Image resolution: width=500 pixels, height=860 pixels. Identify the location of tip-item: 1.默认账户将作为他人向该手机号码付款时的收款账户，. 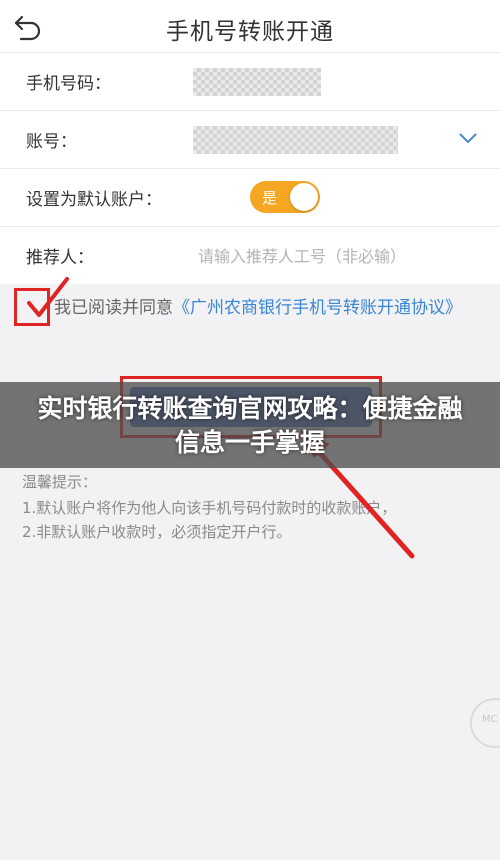
(209, 508).